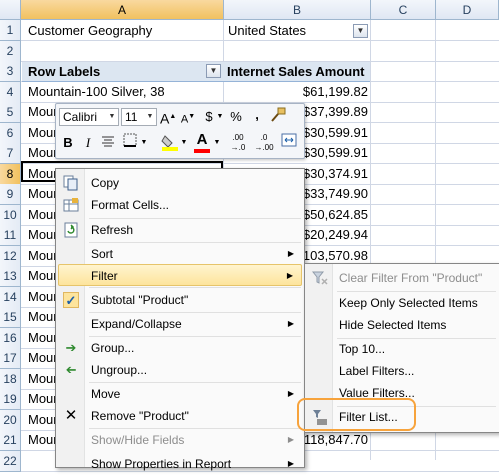 The height and width of the screenshot is (475, 499). What do you see at coordinates (278, 117) in the screenshot?
I see `format-painter-icon` at bounding box center [278, 117].